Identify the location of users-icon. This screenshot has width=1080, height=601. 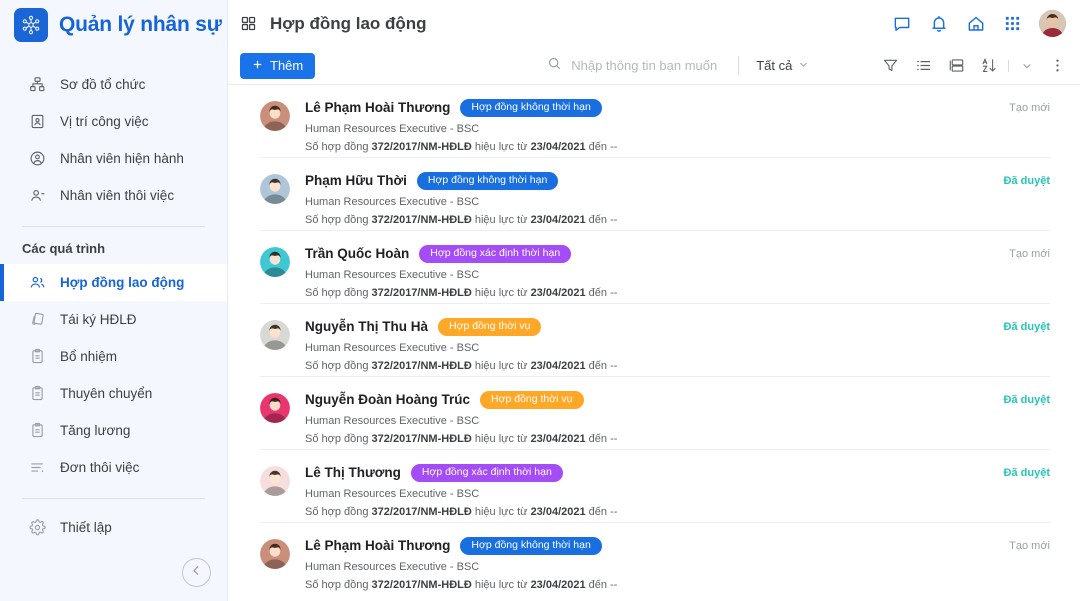
(37, 283).